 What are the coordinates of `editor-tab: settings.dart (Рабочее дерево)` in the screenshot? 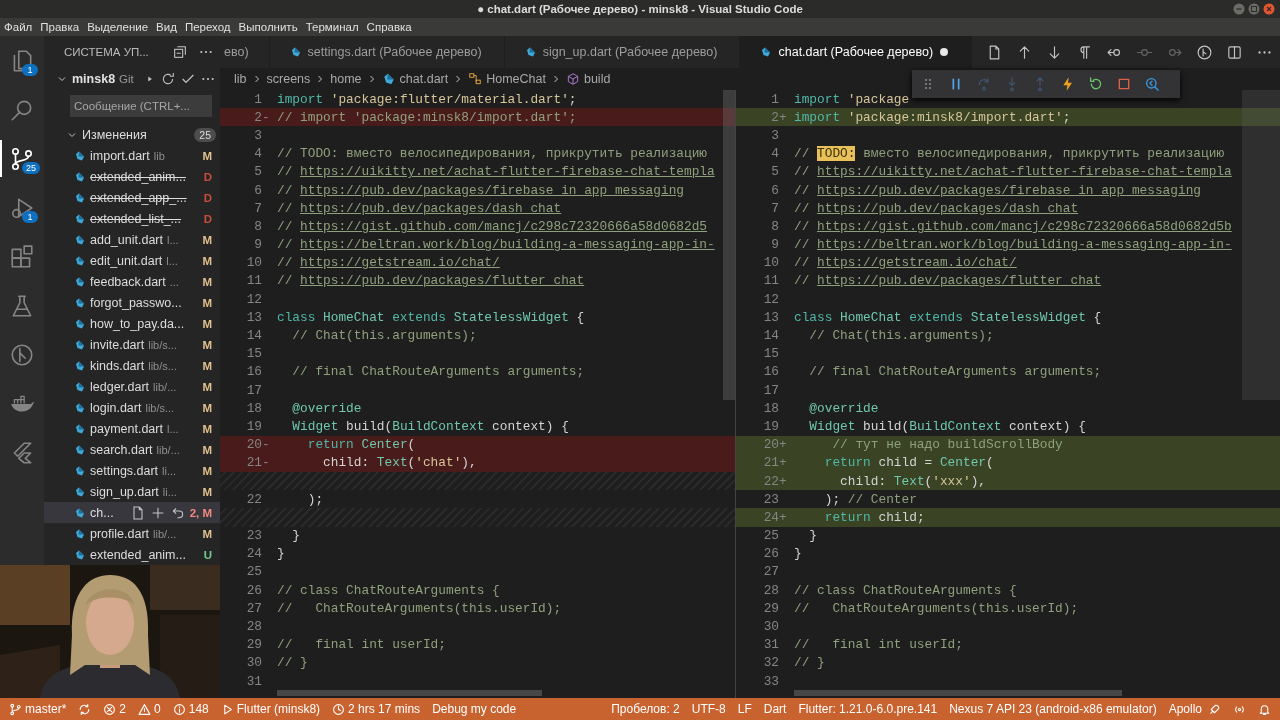 It's located at (387, 52).